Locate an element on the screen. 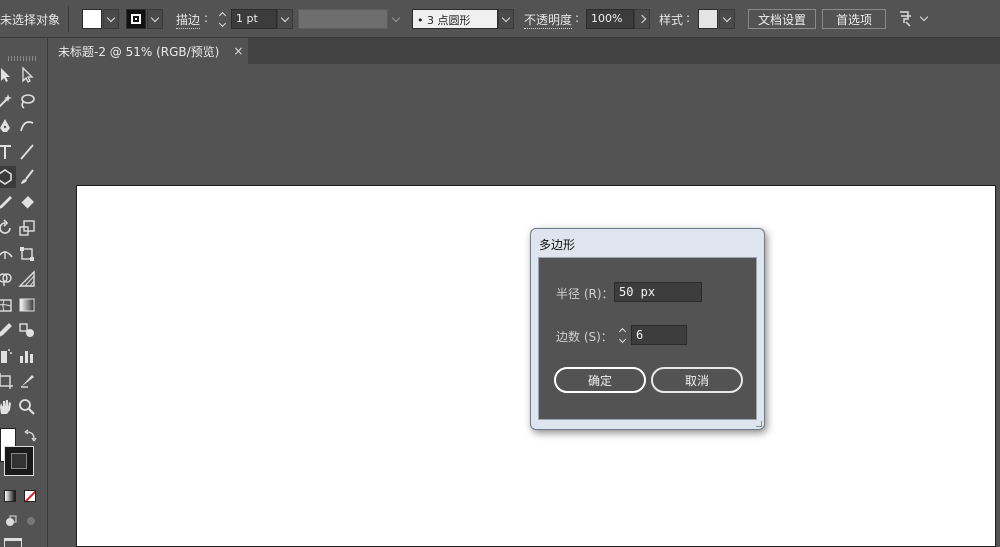 The width and height of the screenshot is (1000, 547). stroke-dropdown is located at coordinates (155, 19).